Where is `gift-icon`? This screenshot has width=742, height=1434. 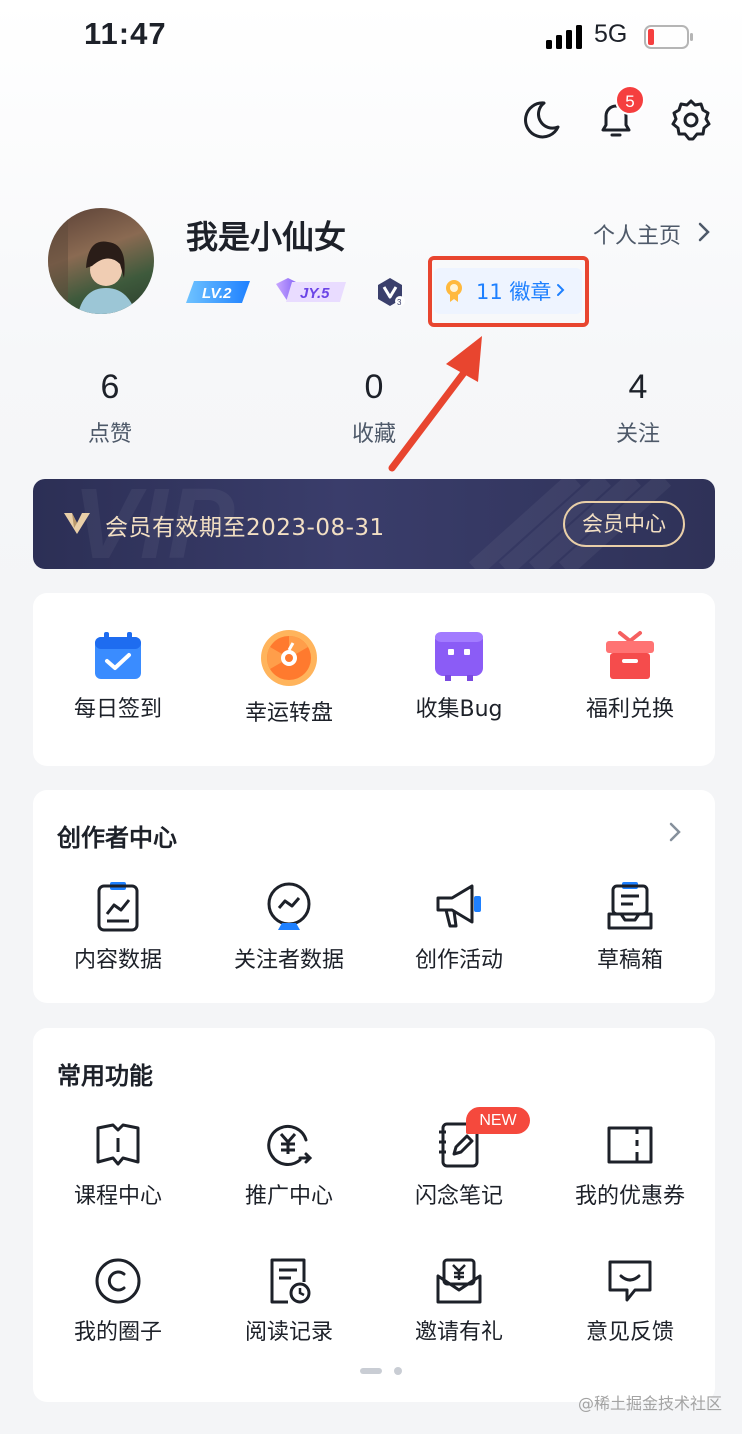 gift-icon is located at coordinates (630, 655).